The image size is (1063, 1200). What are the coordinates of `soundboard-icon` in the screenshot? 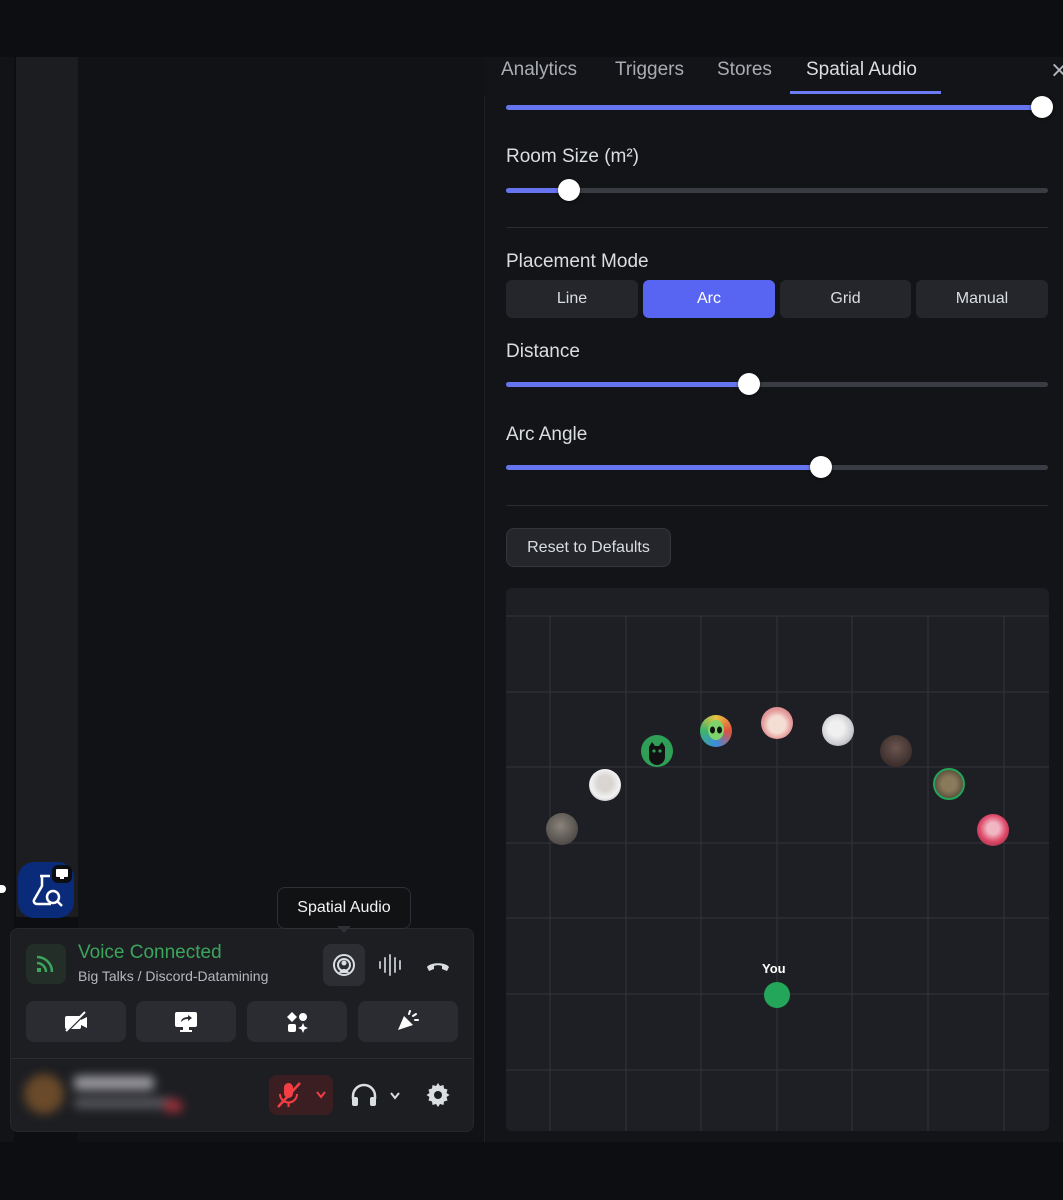 It's located at (408, 1019).